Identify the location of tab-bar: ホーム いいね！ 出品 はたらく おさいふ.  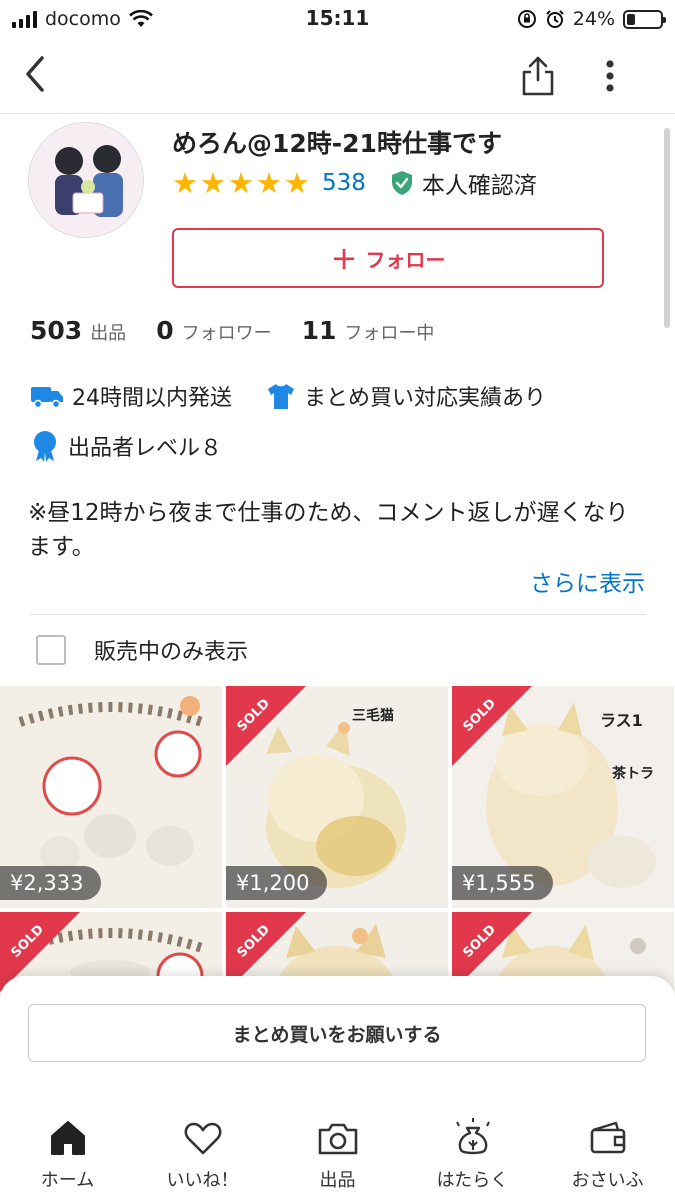
(337, 1158).